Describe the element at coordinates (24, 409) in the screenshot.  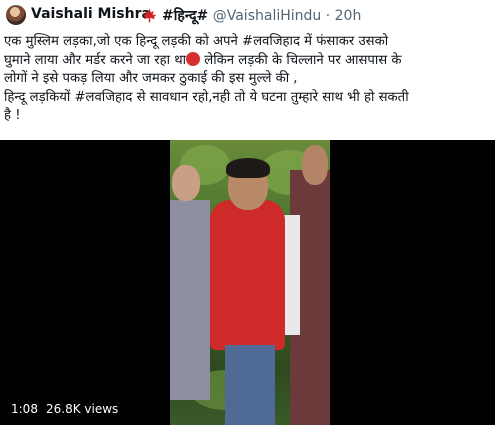
I see `video-duration-badge: 1:08` at that location.